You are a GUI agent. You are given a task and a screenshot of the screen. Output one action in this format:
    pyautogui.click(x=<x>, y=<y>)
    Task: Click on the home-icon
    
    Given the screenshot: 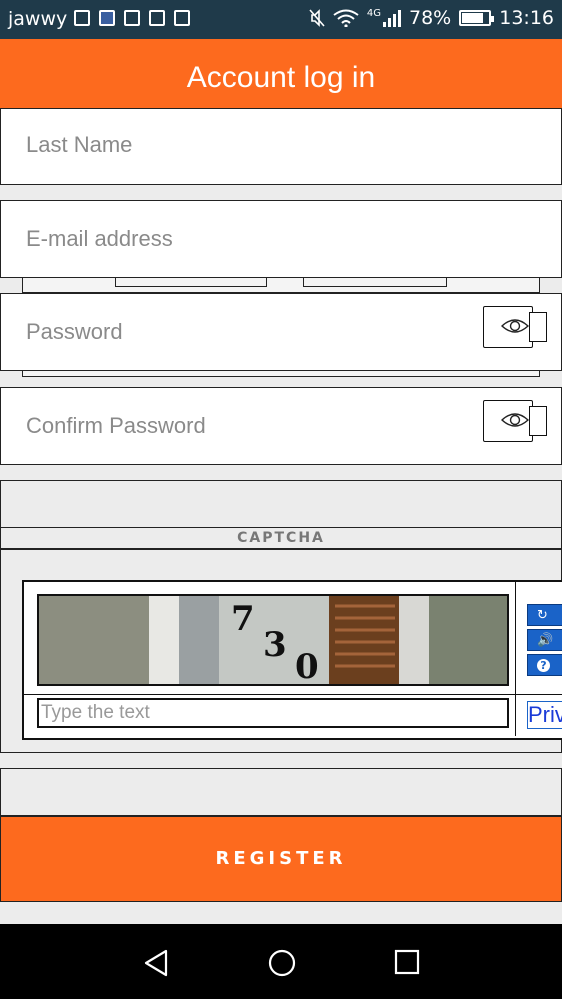 What is the action you would take?
    pyautogui.click(x=282, y=963)
    